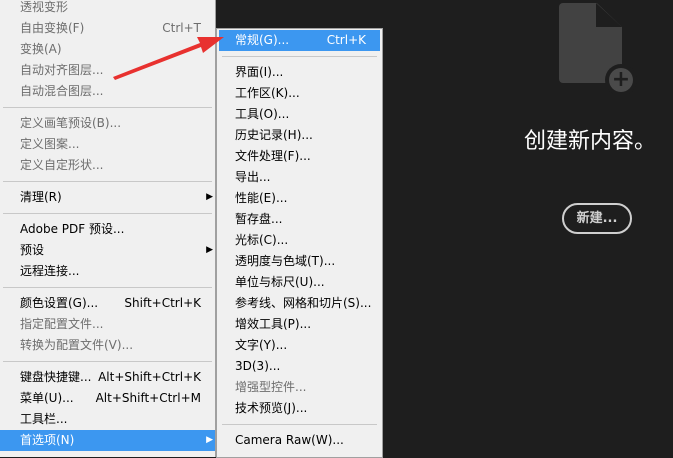  Describe the element at coordinates (168, 58) in the screenshot. I see `annotation-arrow-icon` at that location.